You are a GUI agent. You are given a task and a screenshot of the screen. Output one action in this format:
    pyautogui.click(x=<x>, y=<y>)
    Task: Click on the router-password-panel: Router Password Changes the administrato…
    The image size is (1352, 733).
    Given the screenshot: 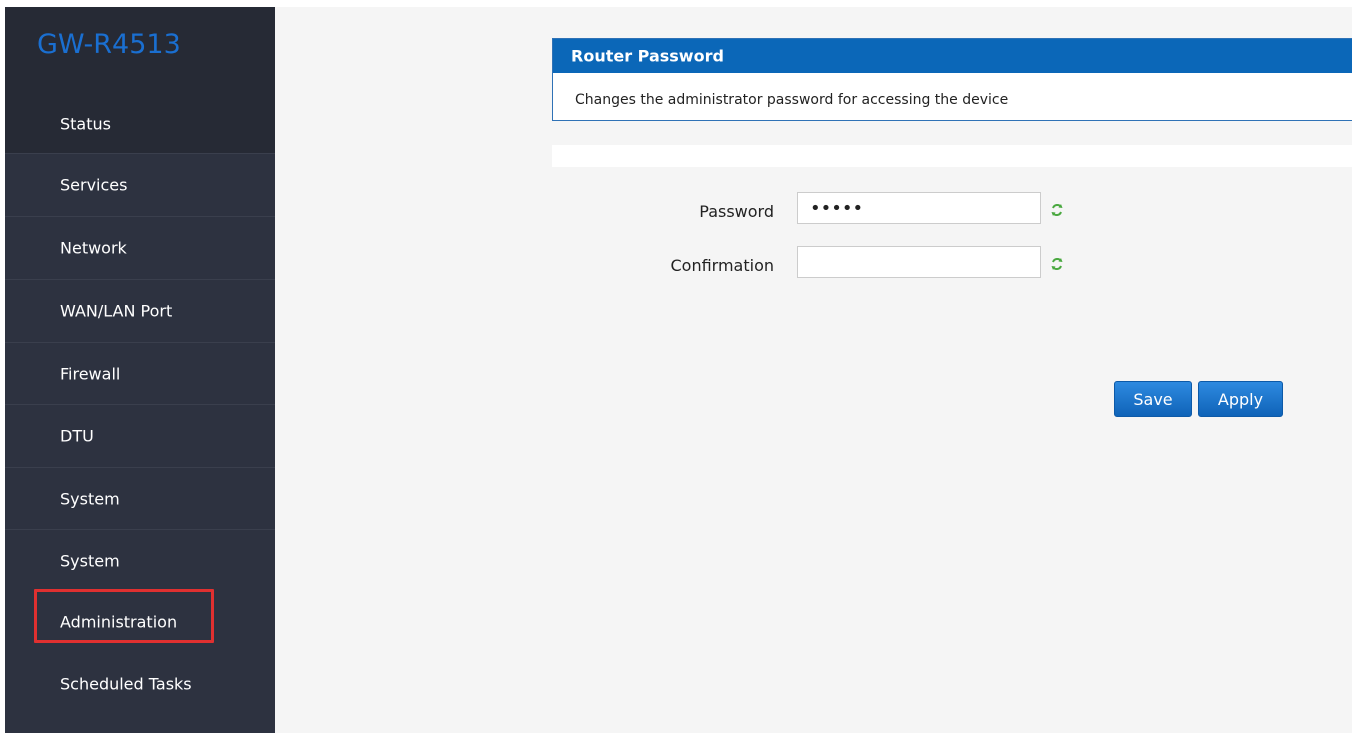 What is the action you would take?
    pyautogui.click(x=952, y=79)
    